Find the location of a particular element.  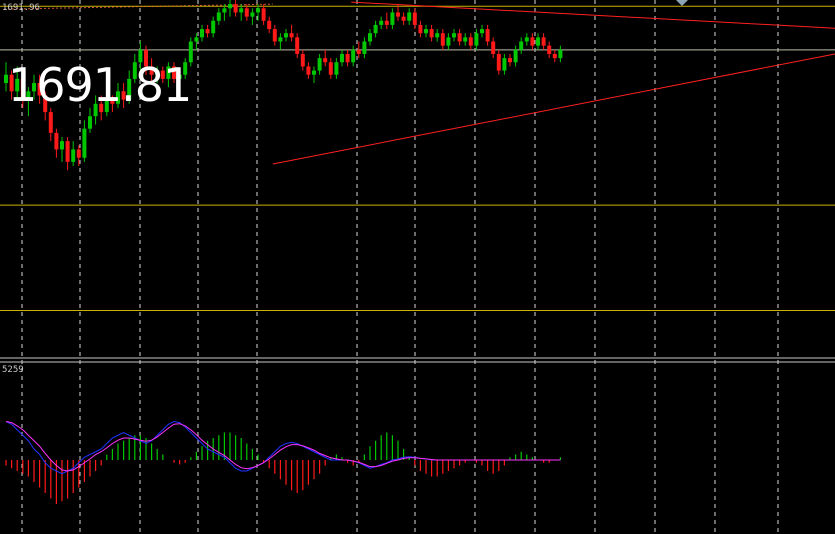

indicator-value-label: 5259 is located at coordinates (13, 370).